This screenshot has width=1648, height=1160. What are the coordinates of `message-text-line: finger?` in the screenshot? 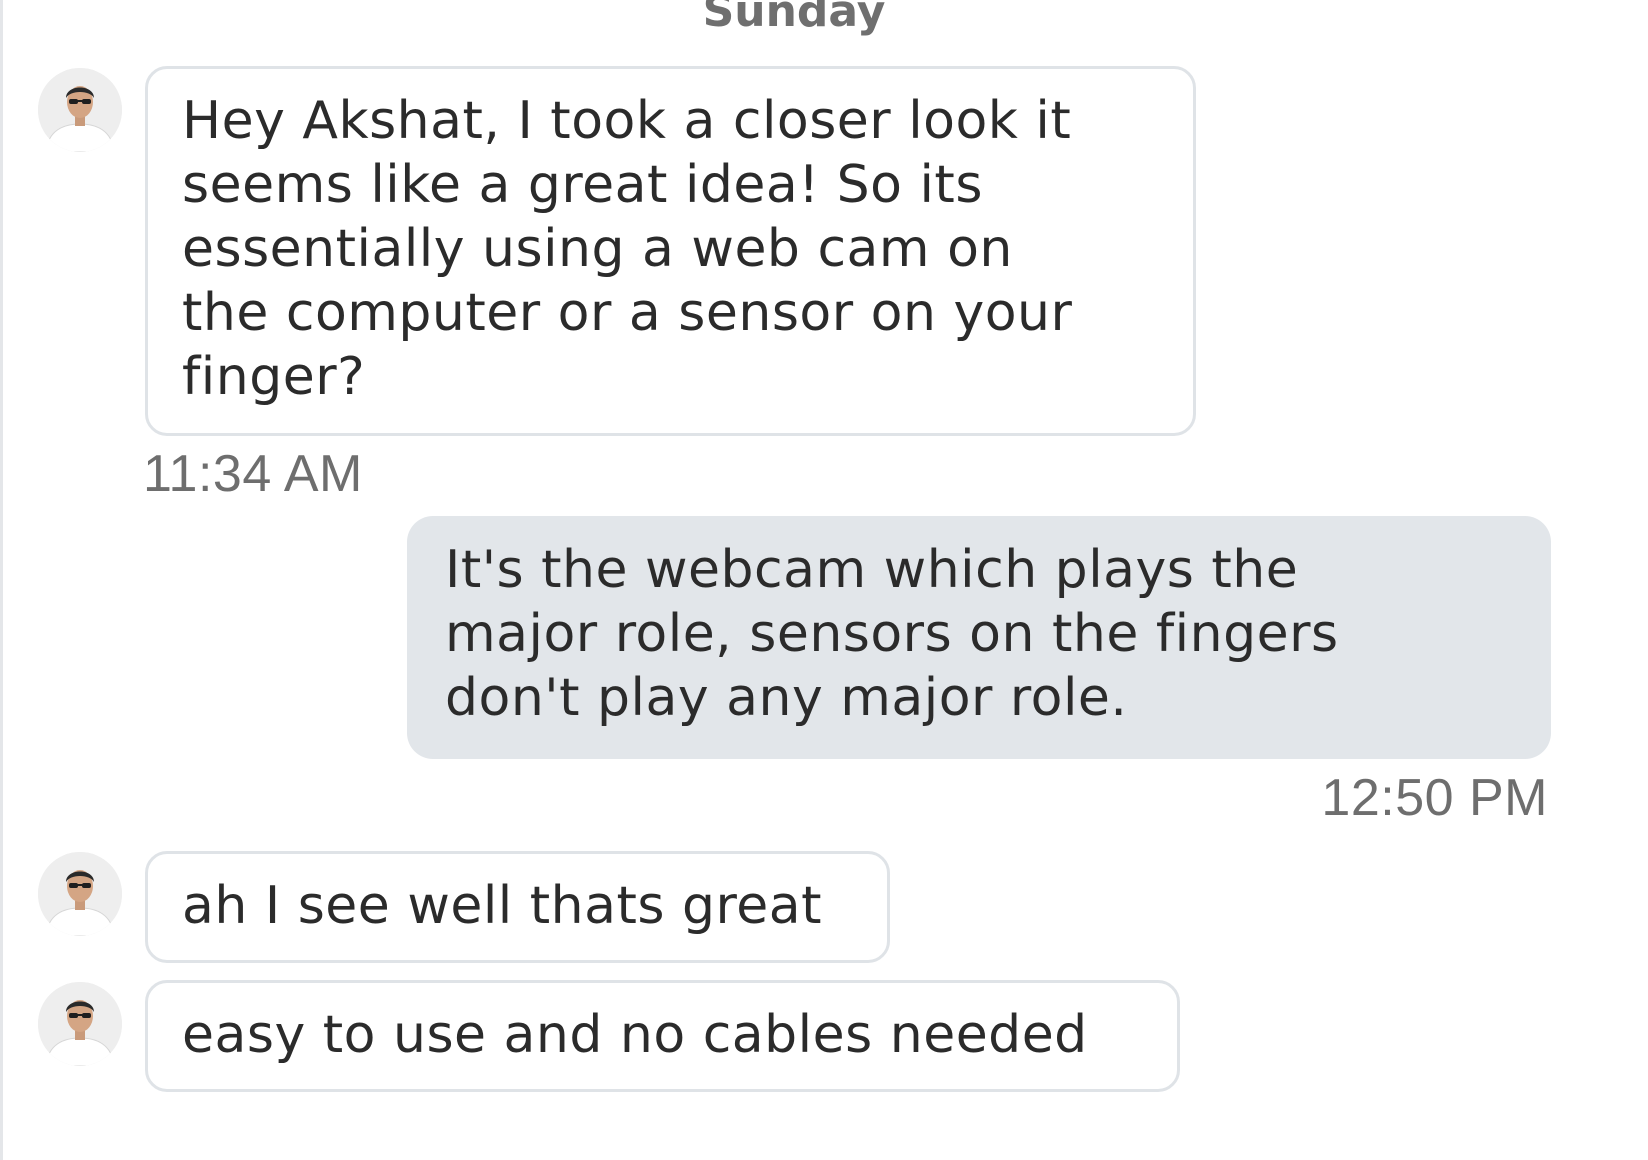 It's located at (274, 377).